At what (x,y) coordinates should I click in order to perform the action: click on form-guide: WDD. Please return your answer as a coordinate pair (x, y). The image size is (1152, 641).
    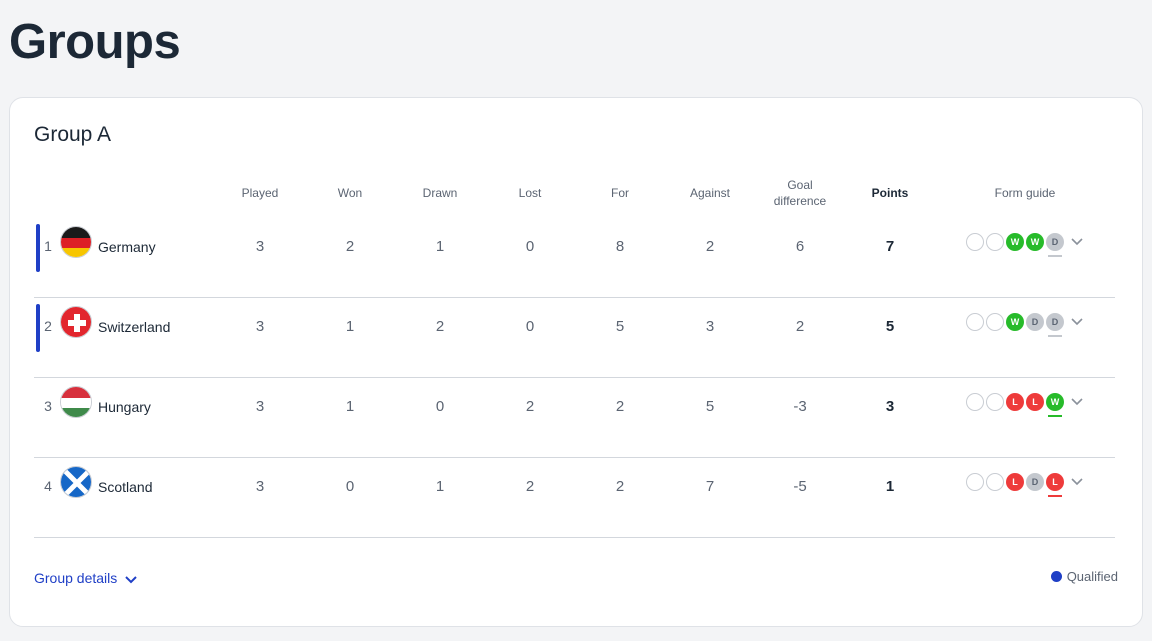
    Looking at the image, I should click on (1025, 325).